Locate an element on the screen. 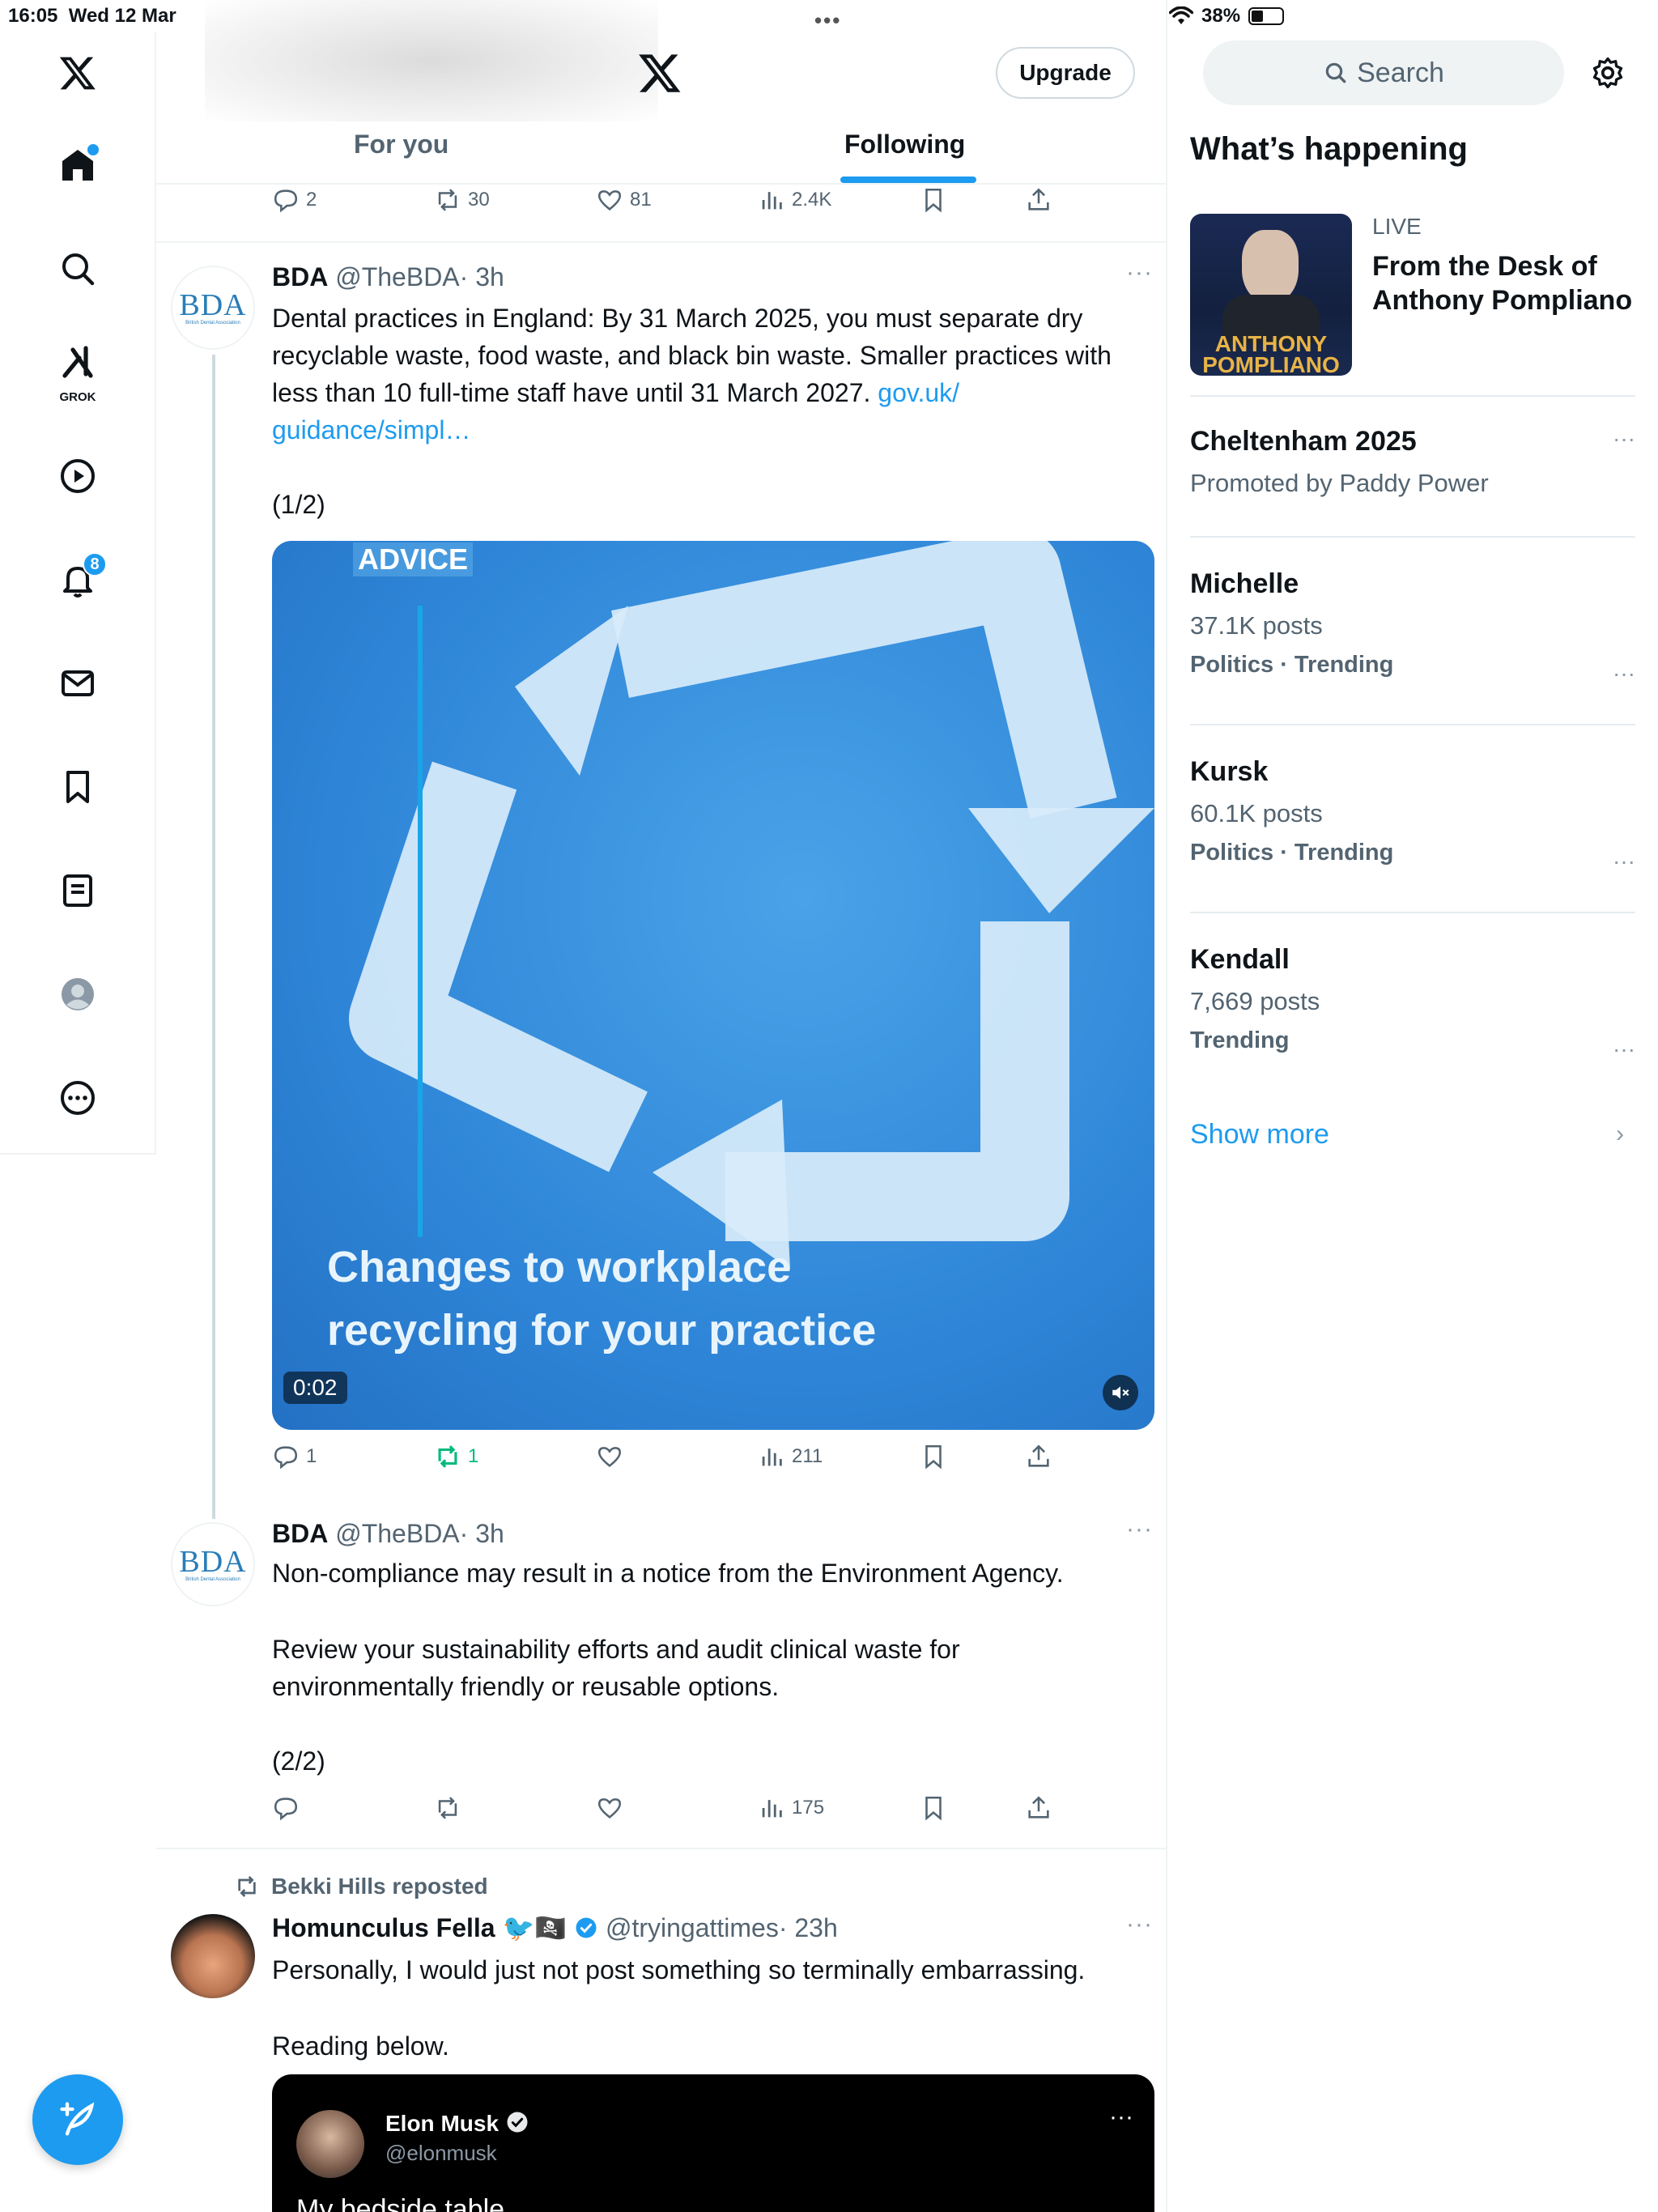 The width and height of the screenshot is (1658, 2212). repost-label: Bekki Hills reposted is located at coordinates (379, 1887).